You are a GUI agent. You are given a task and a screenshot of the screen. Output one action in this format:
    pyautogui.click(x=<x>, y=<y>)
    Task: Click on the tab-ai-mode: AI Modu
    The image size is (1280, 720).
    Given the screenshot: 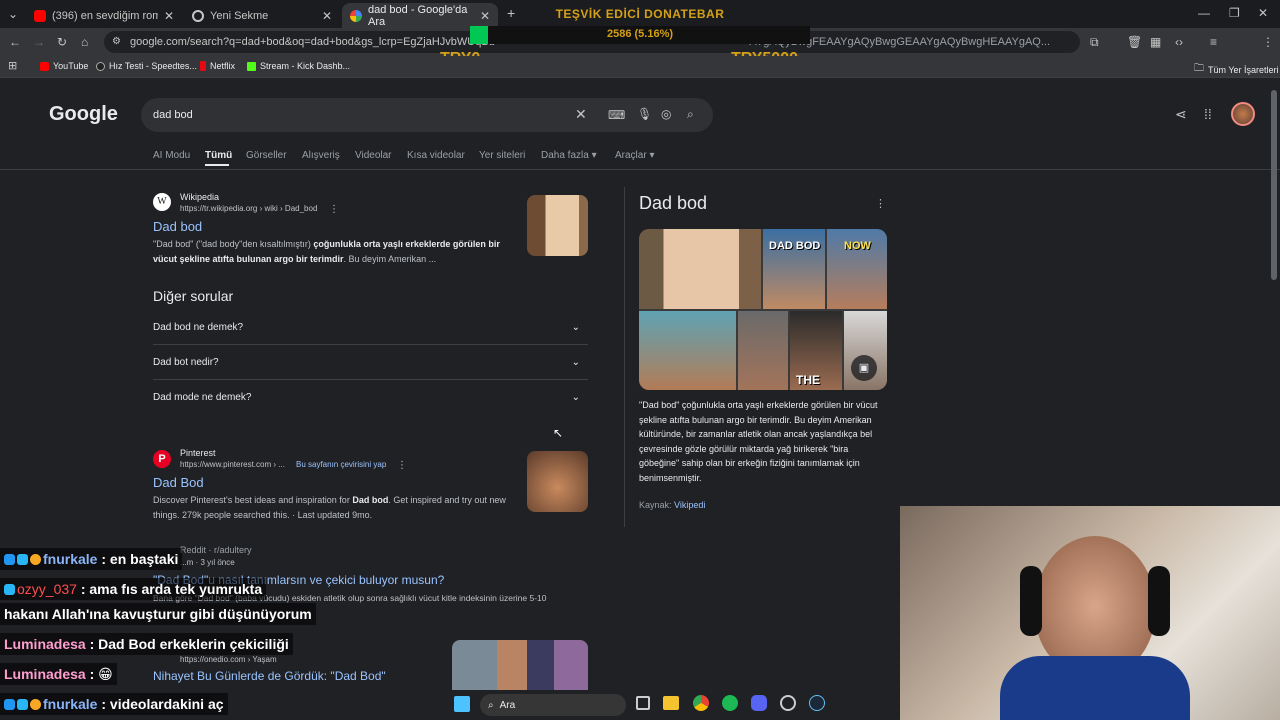 What is the action you would take?
    pyautogui.click(x=171, y=155)
    